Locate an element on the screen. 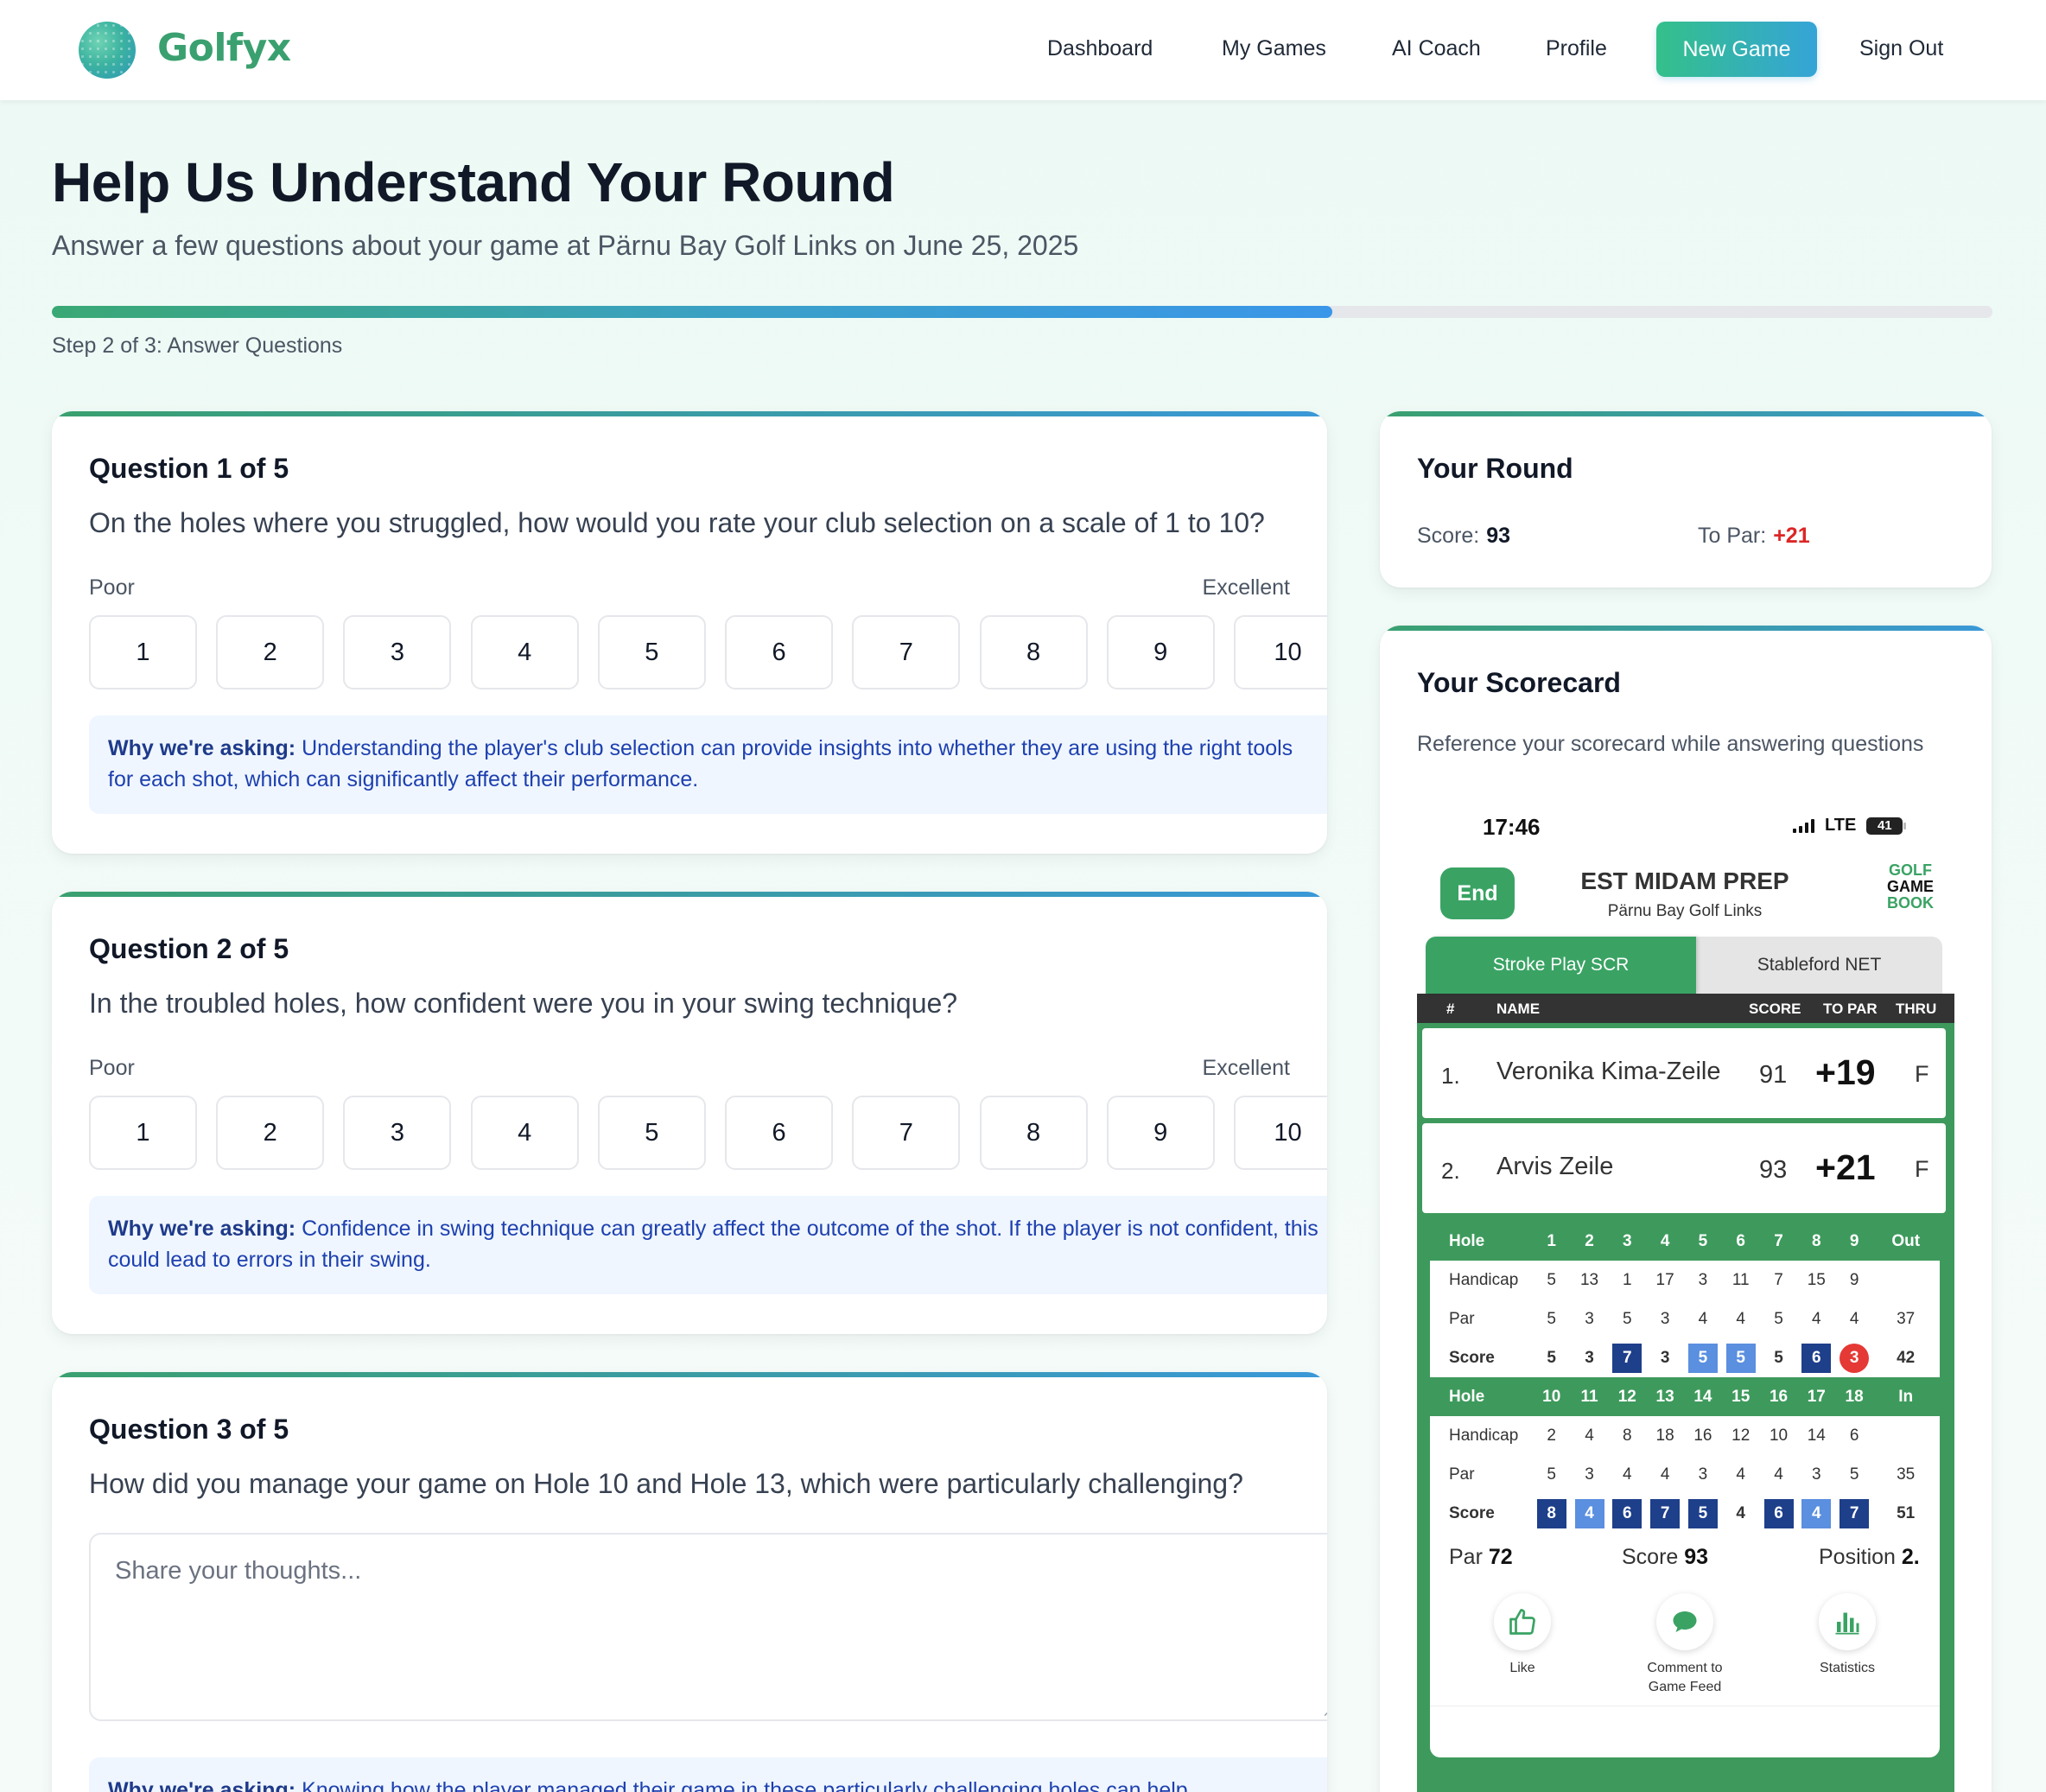 The width and height of the screenshot is (2046, 1792). battery-level: 41 is located at coordinates (1885, 825).